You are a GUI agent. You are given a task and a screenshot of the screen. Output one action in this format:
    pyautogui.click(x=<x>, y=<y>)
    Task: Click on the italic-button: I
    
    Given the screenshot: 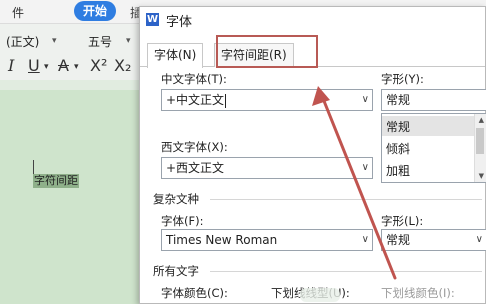 What is the action you would take?
    pyautogui.click(x=11, y=65)
    